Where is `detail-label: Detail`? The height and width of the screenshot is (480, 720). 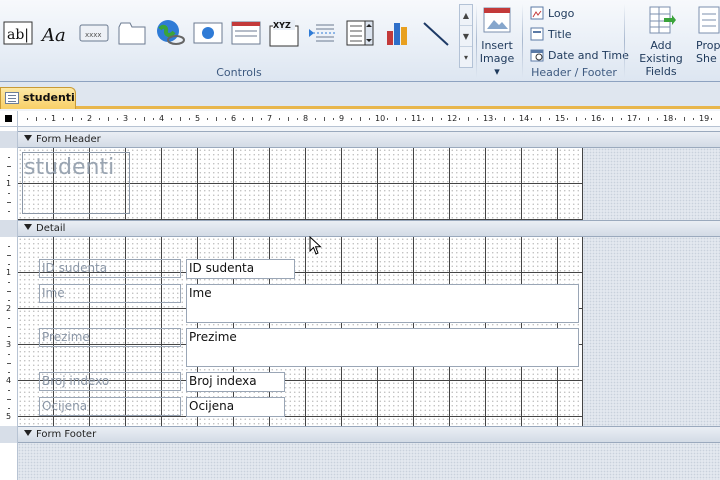 detail-label: Detail is located at coordinates (51, 228).